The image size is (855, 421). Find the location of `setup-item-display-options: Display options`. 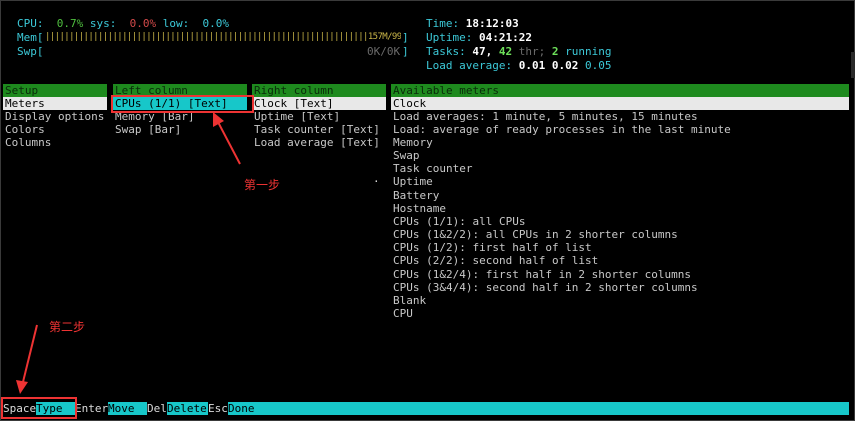

setup-item-display-options: Display options is located at coordinates (53, 116).